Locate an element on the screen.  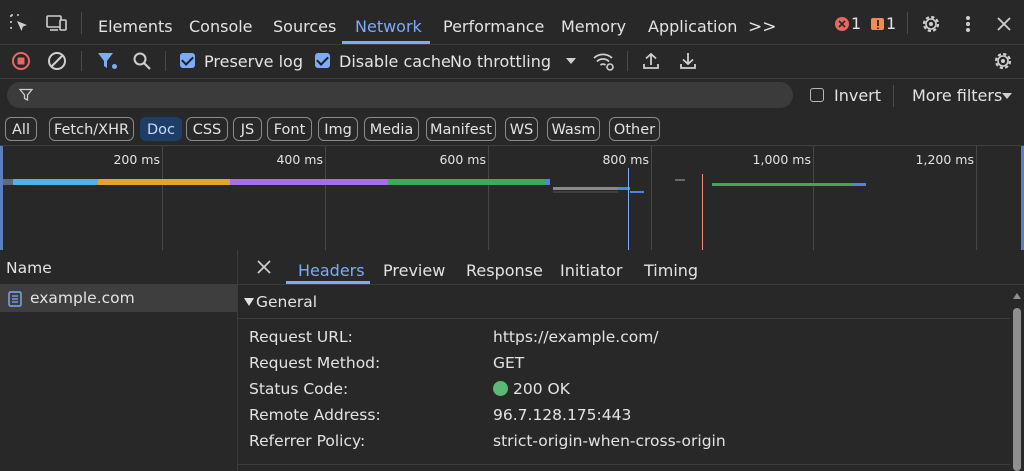
filter-chip-manifest: Manifest is located at coordinates (461, 129).